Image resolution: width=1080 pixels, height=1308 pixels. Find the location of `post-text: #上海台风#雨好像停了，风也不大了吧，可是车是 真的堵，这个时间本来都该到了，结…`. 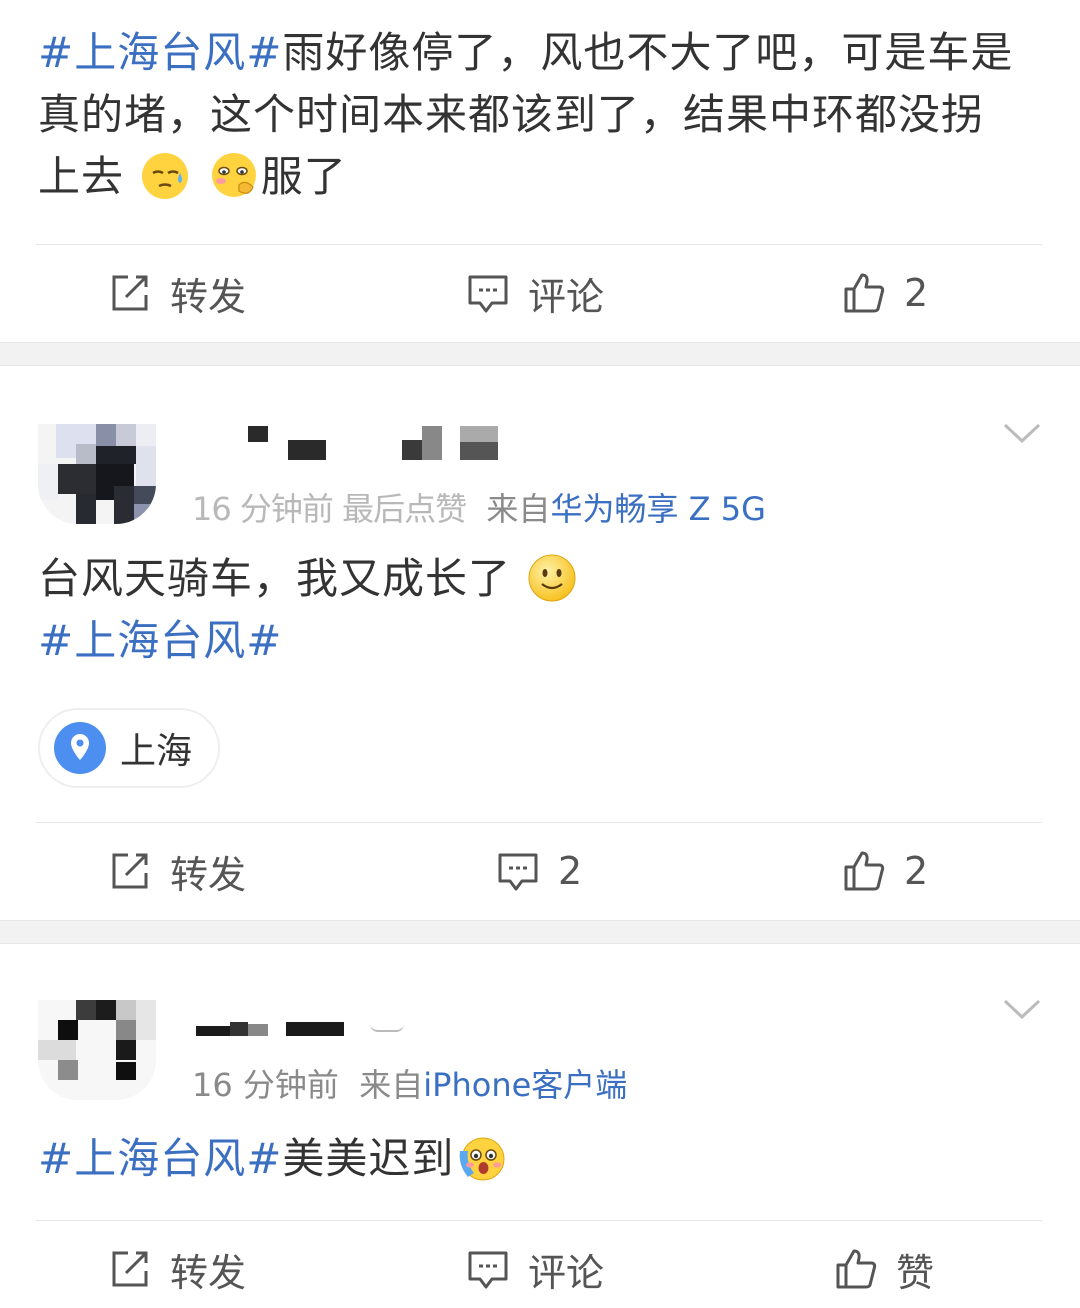

post-text: #上海台风#雨好像停了，风也不大了吧，可是车是 真的堵，这个时间本来都该到了，结… is located at coordinates (526, 114).